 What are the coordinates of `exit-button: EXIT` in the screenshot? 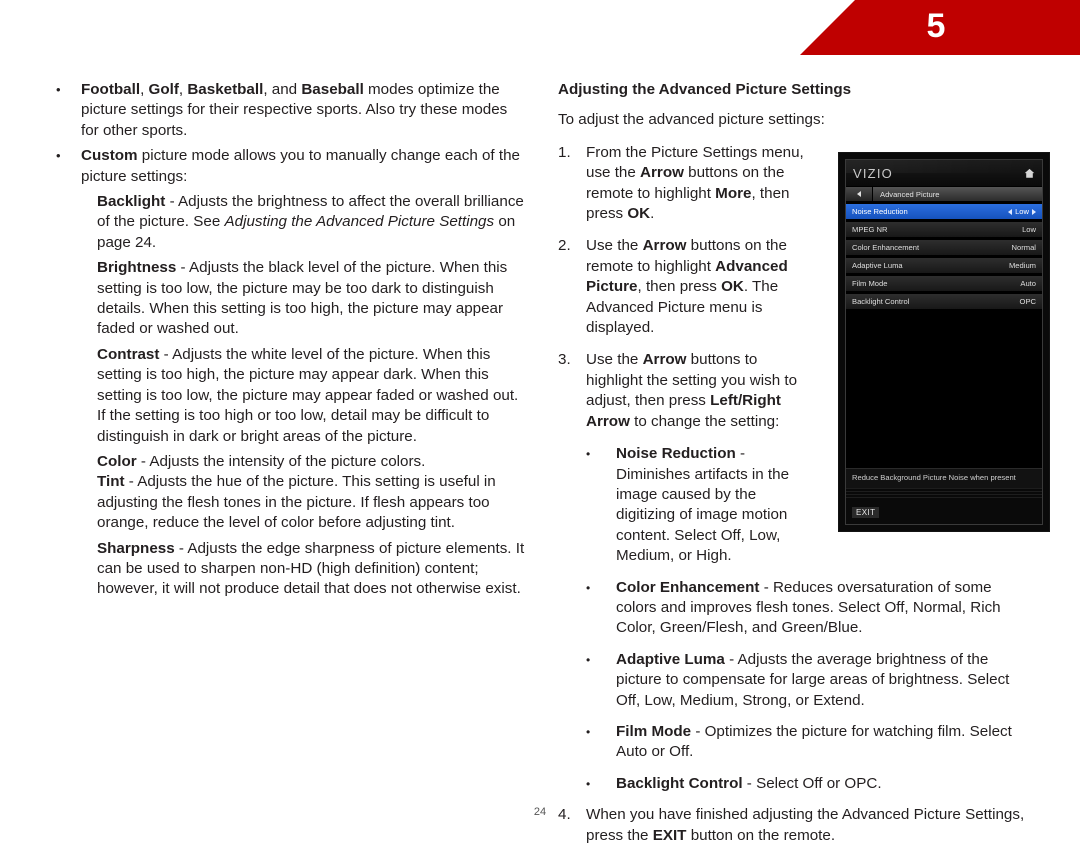 It's located at (866, 512).